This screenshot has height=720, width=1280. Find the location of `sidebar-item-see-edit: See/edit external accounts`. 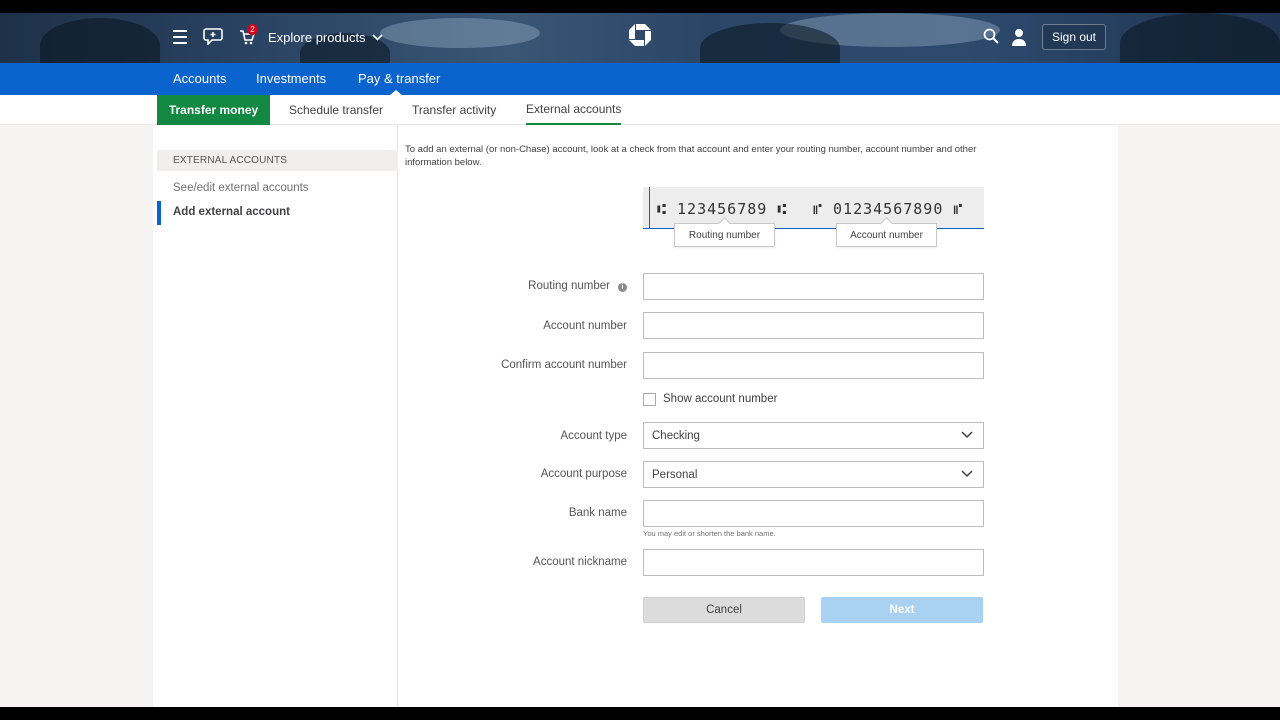

sidebar-item-see-edit: See/edit external accounts is located at coordinates (241, 188).